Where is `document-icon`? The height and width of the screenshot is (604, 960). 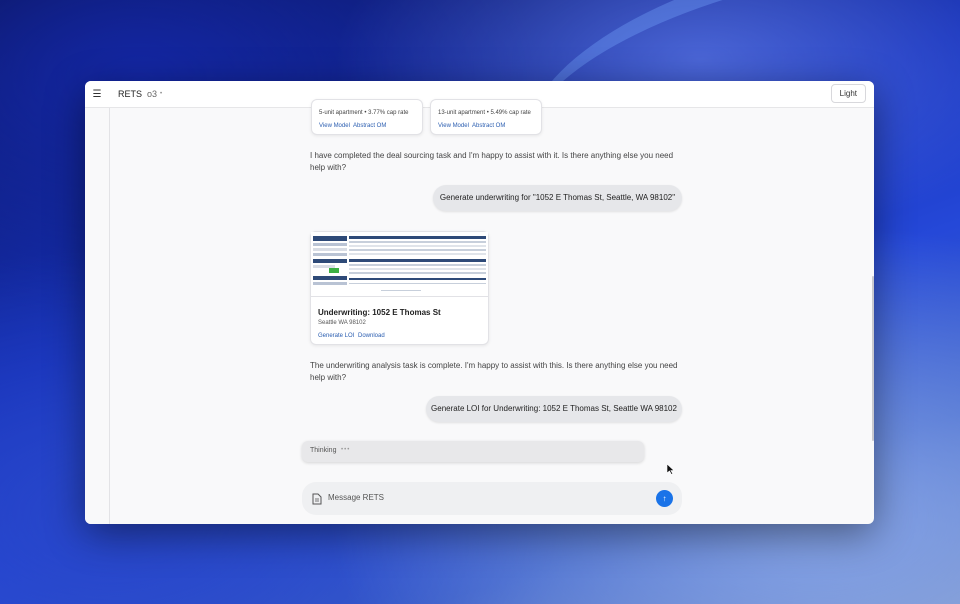 document-icon is located at coordinates (317, 501).